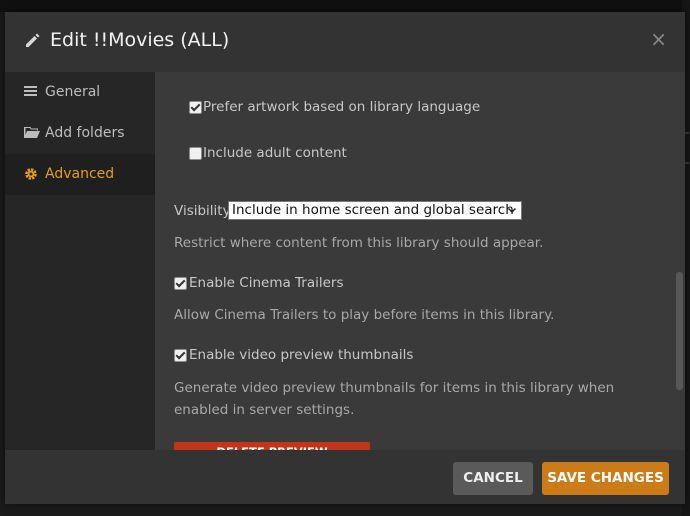 The height and width of the screenshot is (516, 690). Describe the element at coordinates (342, 107) in the screenshot. I see `prefer-artwork-label: Prefer artwork based on library language` at that location.